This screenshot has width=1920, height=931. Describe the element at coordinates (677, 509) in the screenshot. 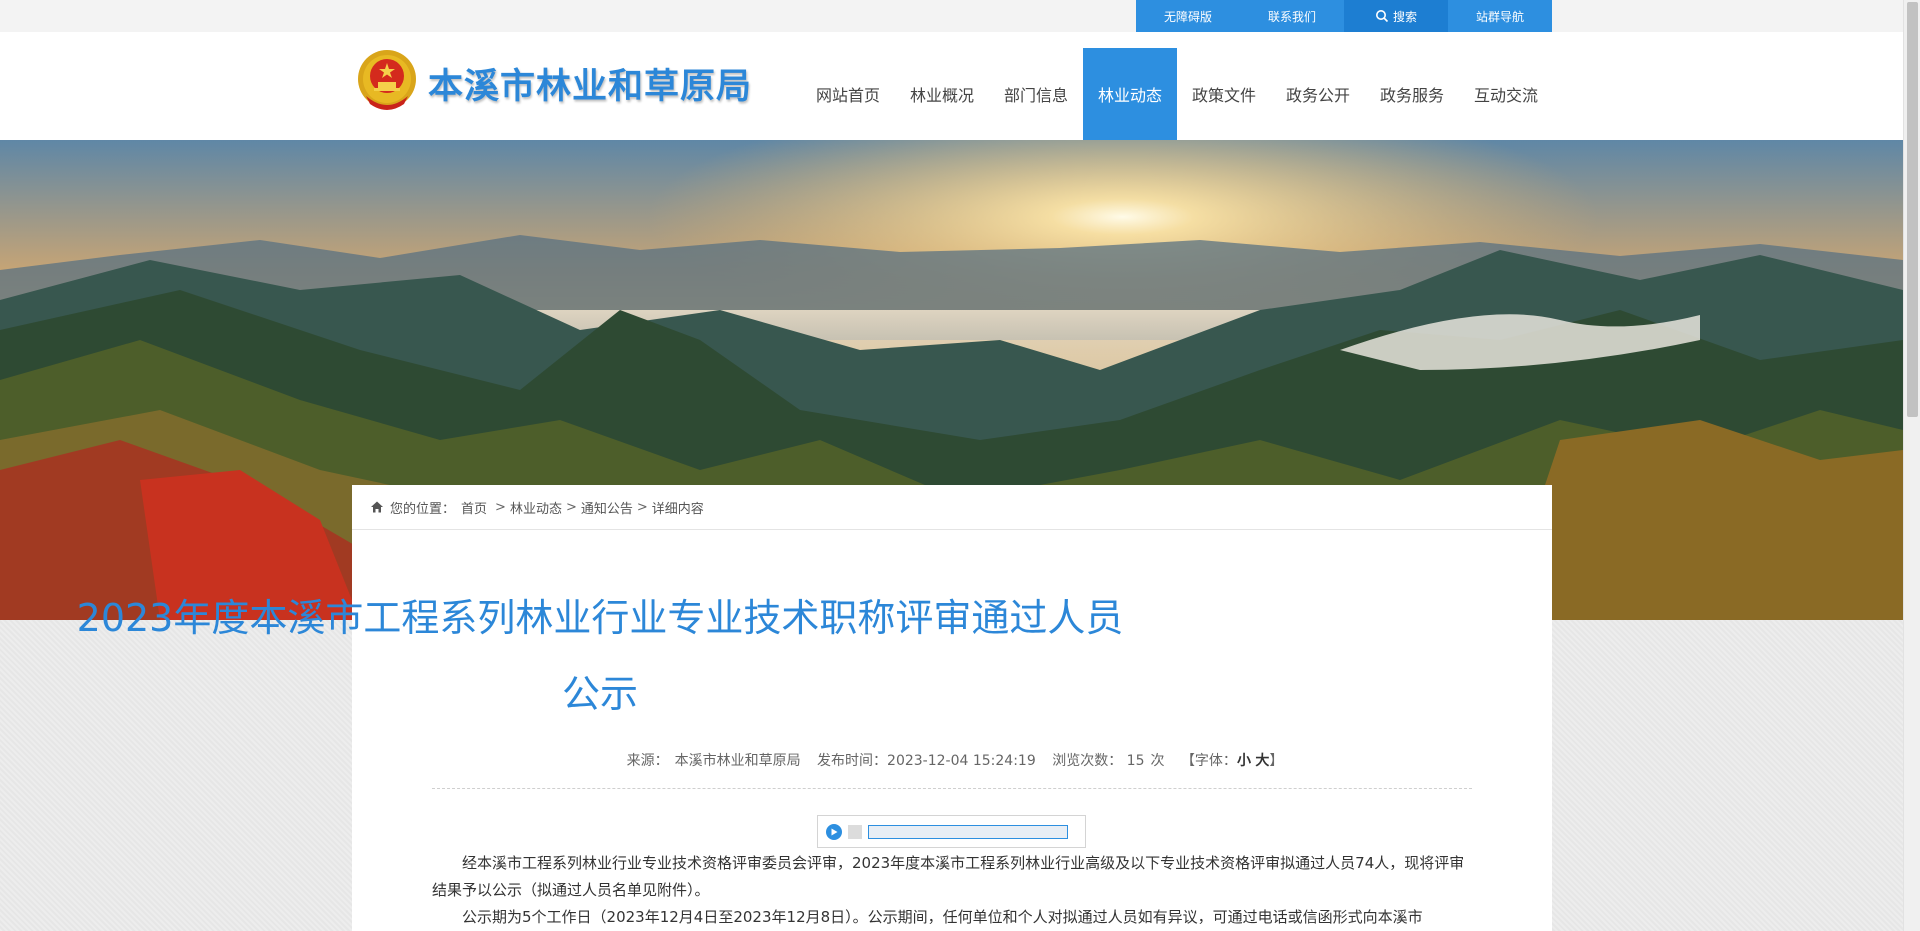

I see `breadcrumb-detail: 详细内容` at that location.